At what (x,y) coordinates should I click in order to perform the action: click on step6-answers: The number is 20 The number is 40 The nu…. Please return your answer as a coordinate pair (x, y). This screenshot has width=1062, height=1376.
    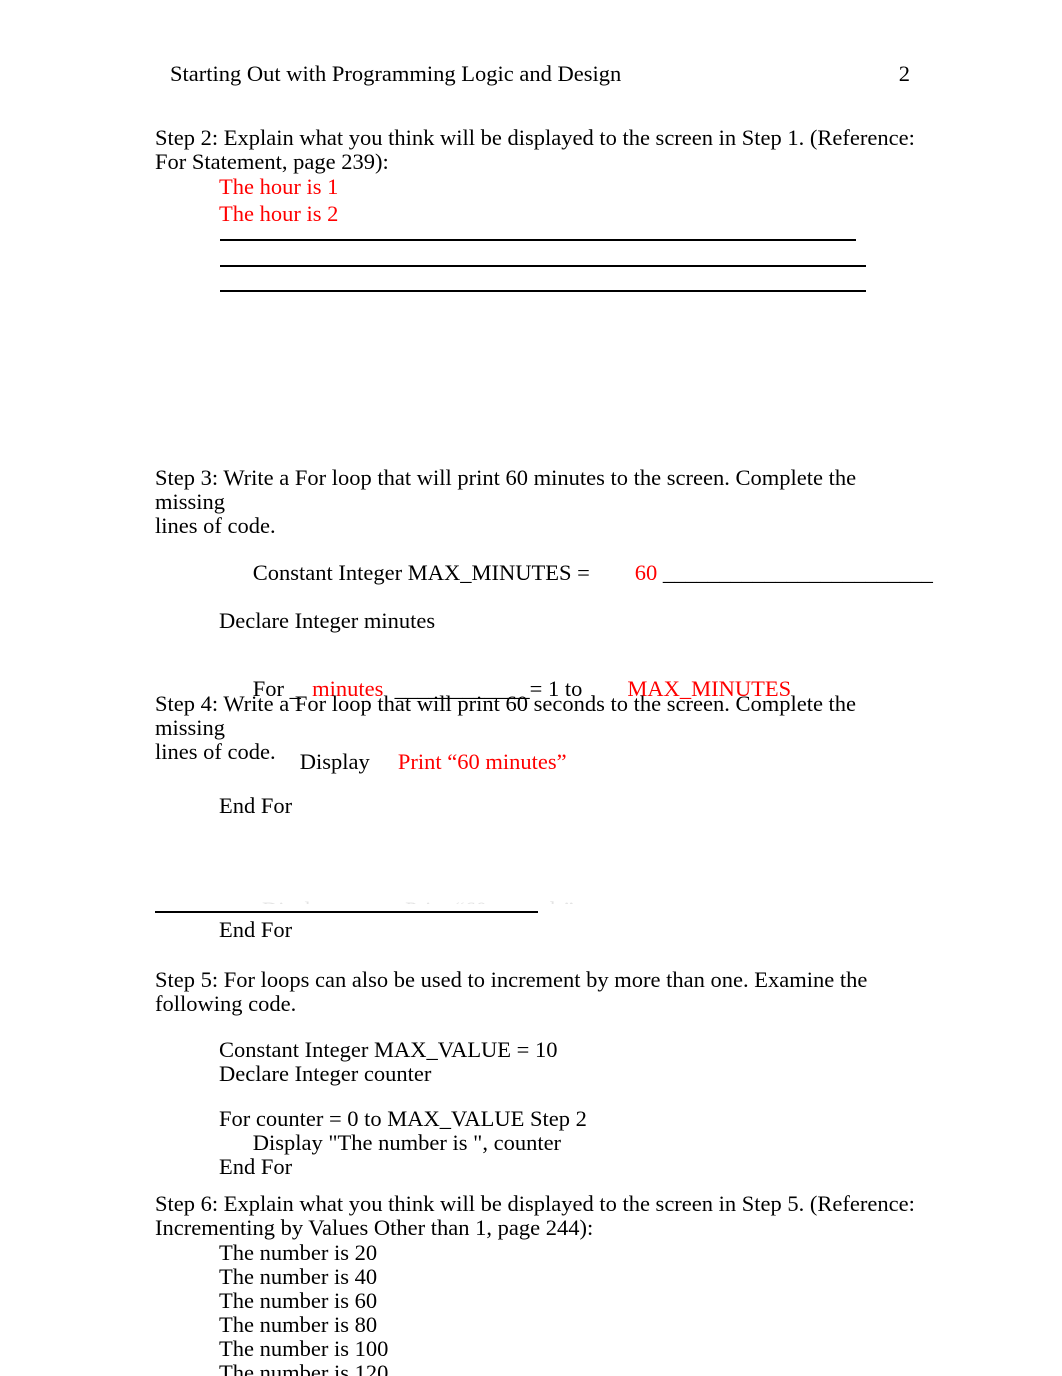
    Looking at the image, I should click on (304, 1308).